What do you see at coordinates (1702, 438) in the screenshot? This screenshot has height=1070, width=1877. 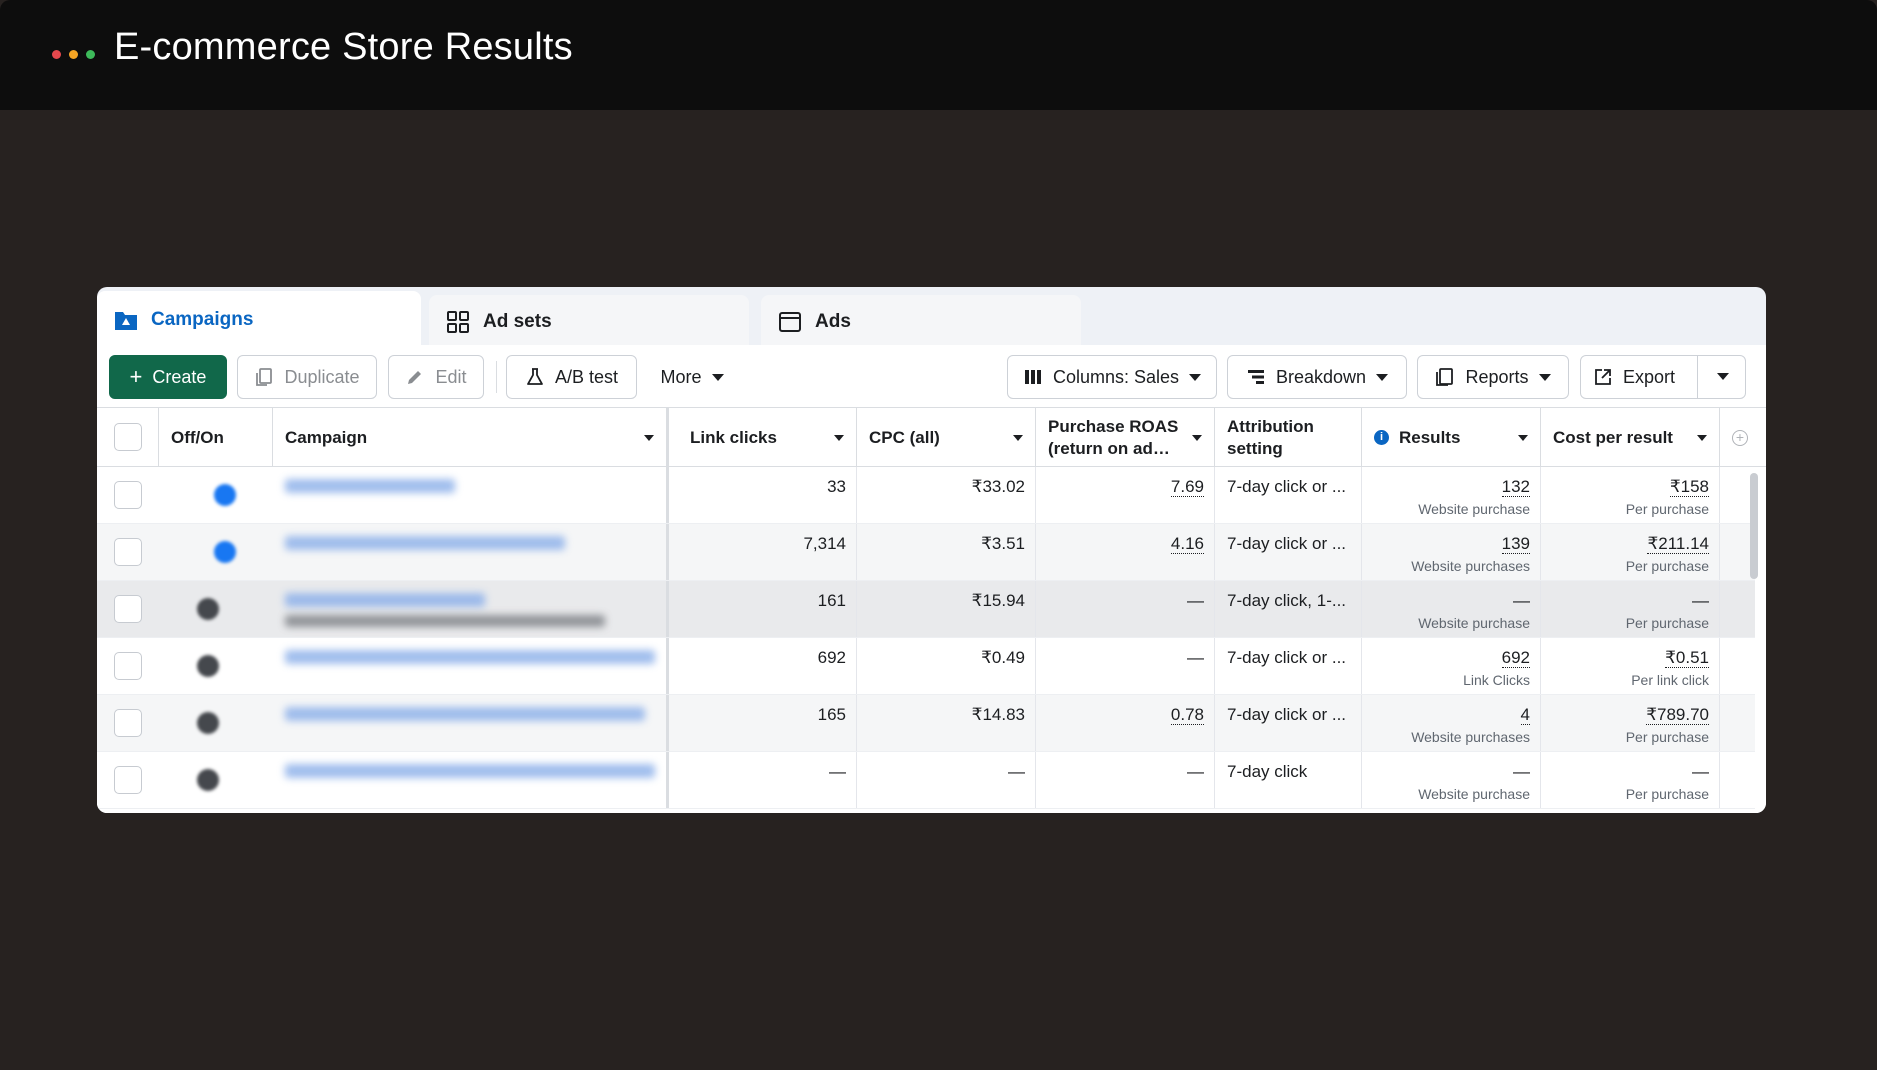 I see `sort-caret-icon` at bounding box center [1702, 438].